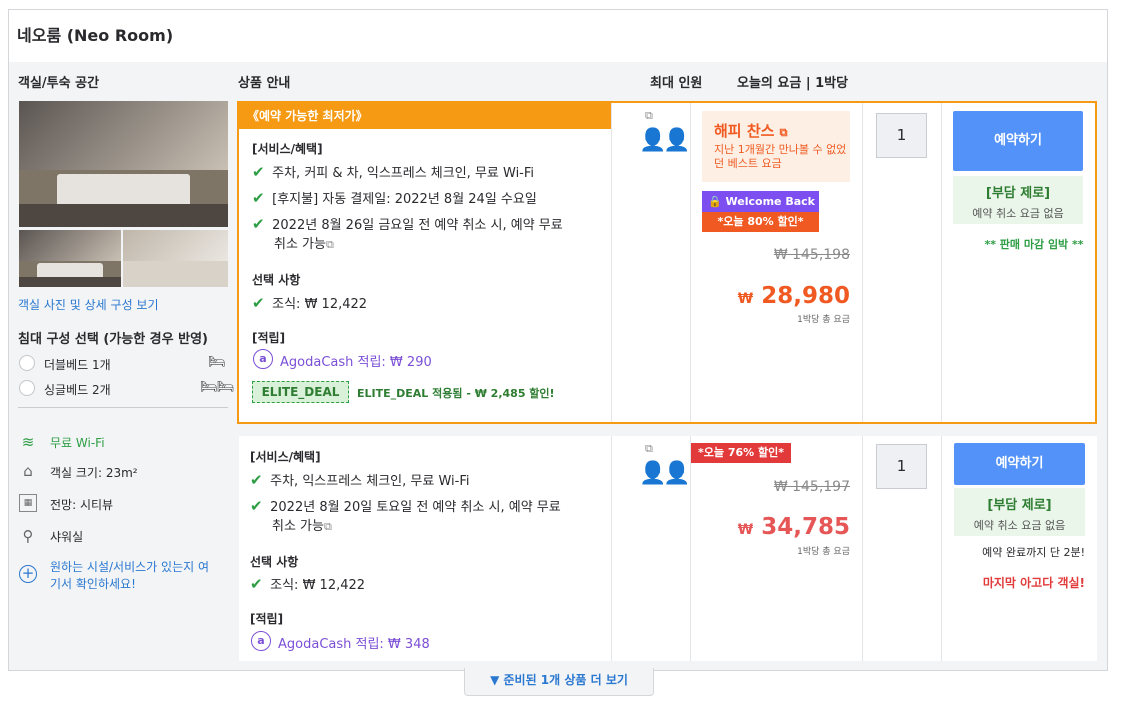 The height and width of the screenshot is (708, 1127). What do you see at coordinates (28, 574) in the screenshot?
I see `add-plus-icon: +` at bounding box center [28, 574].